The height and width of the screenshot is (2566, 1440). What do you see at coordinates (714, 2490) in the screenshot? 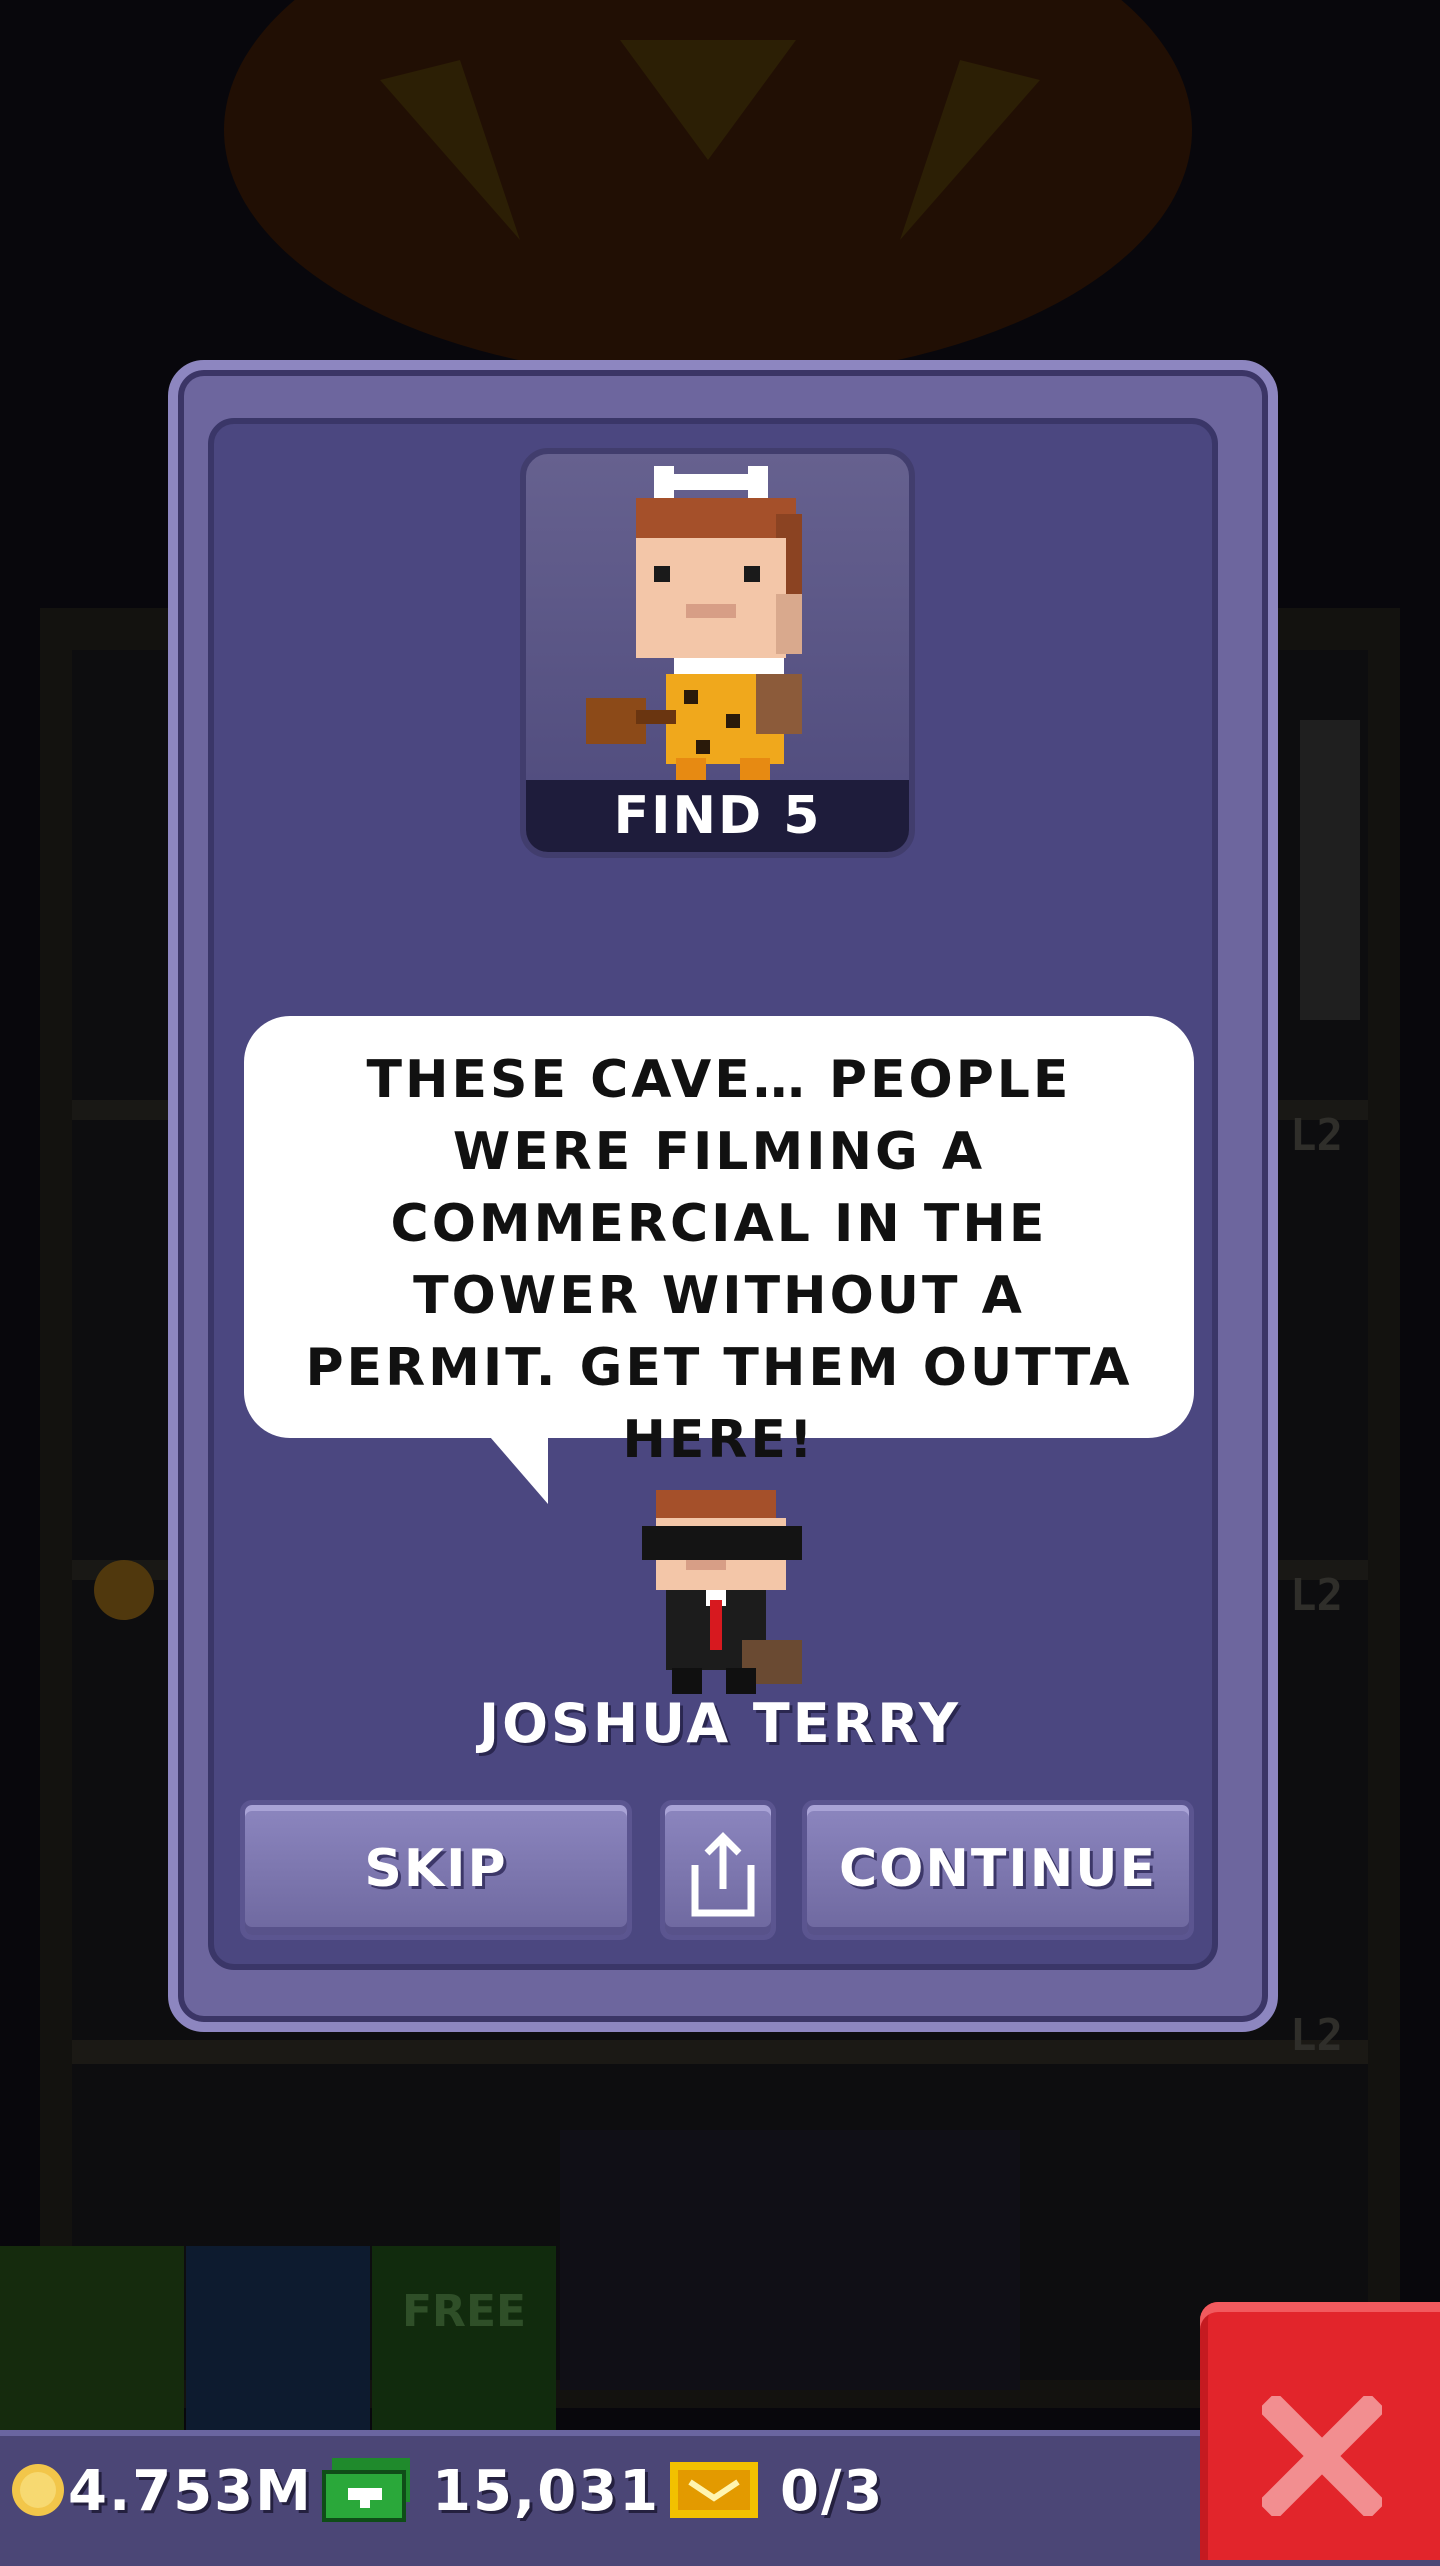
I see `ticket-icon` at bounding box center [714, 2490].